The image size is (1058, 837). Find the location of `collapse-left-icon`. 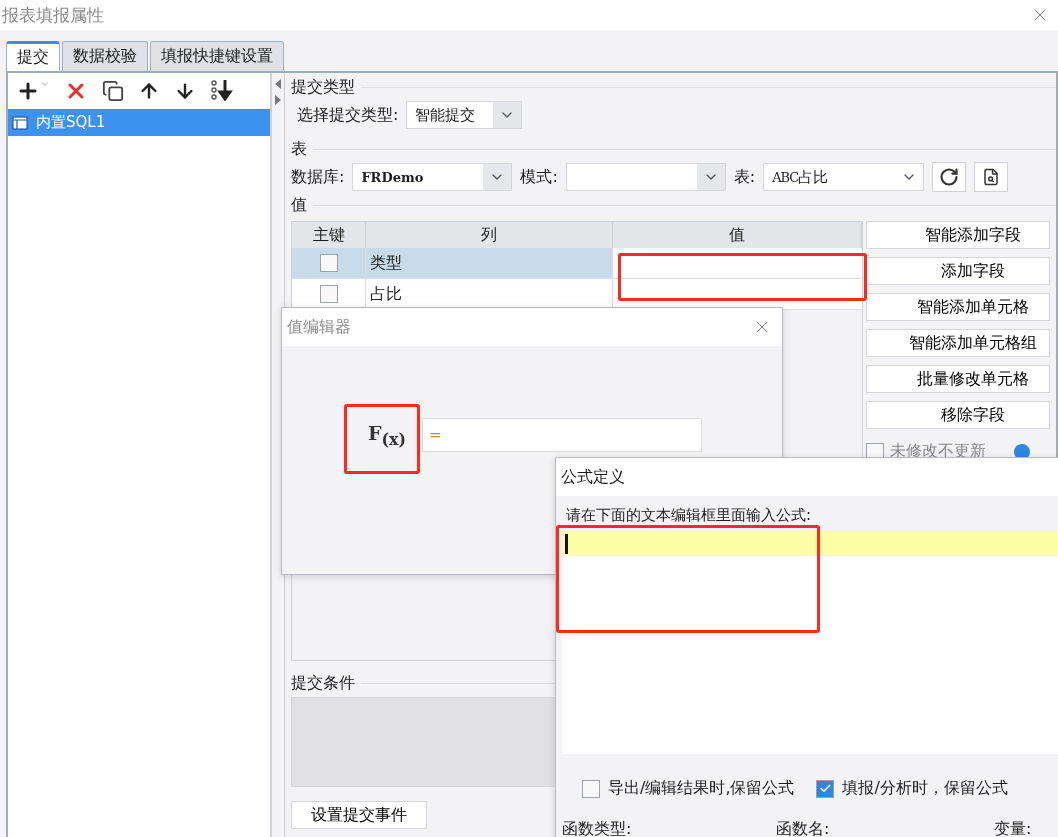

collapse-left-icon is located at coordinates (278, 84).